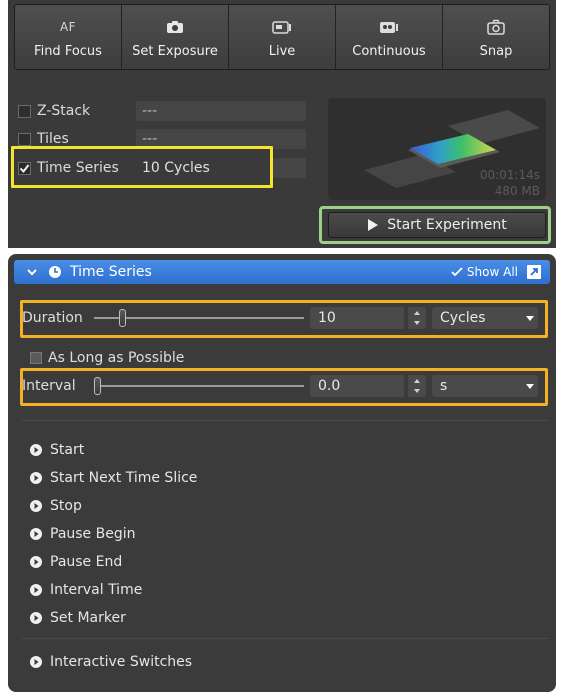 Image resolution: width=563 pixels, height=695 pixels. Describe the element at coordinates (496, 51) in the screenshot. I see `snap-label: Snap` at that location.